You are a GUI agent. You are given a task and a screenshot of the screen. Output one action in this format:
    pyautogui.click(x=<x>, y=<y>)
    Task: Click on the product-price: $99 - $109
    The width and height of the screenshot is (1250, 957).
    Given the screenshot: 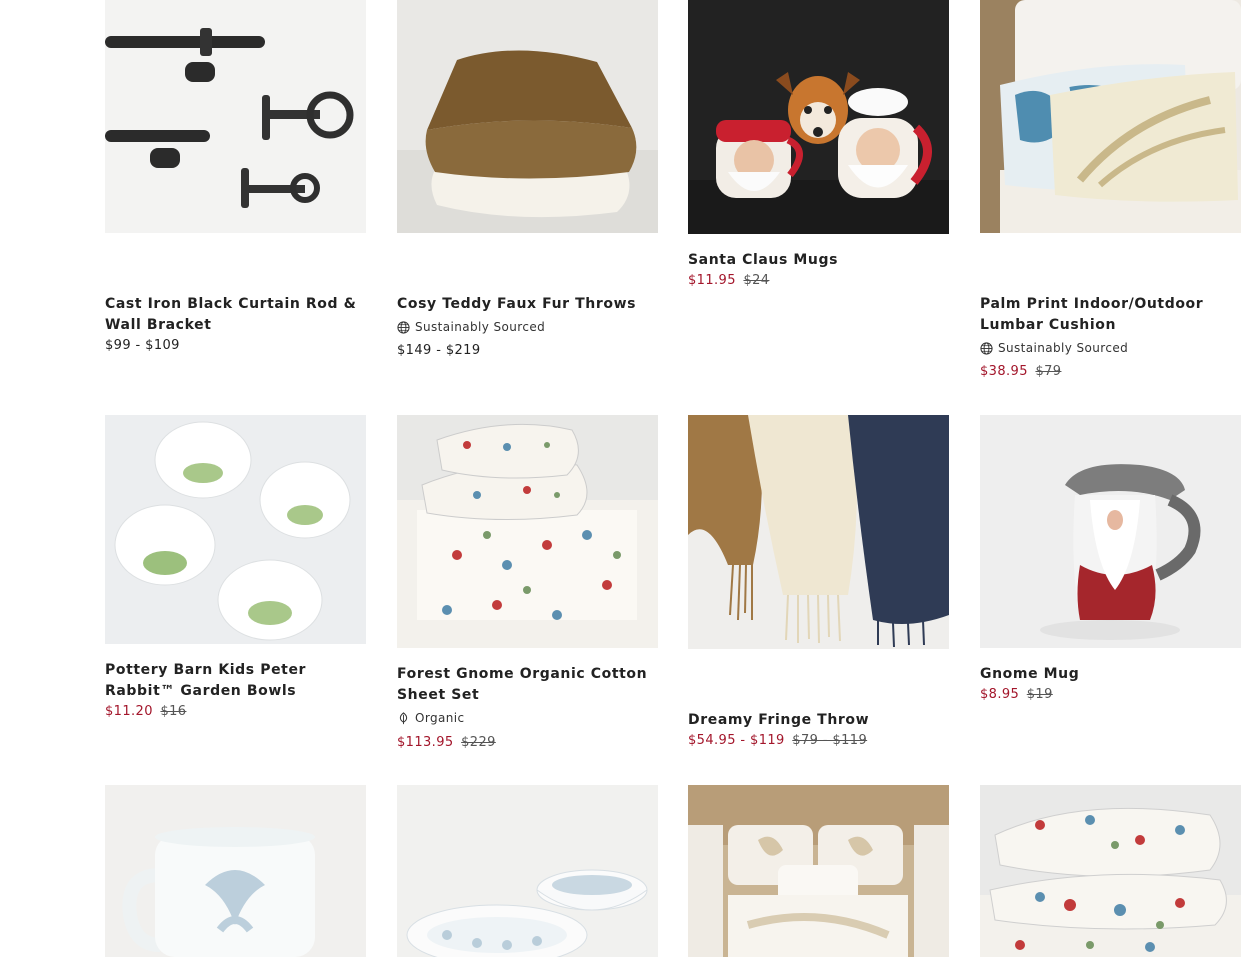 What is the action you would take?
    pyautogui.click(x=142, y=345)
    